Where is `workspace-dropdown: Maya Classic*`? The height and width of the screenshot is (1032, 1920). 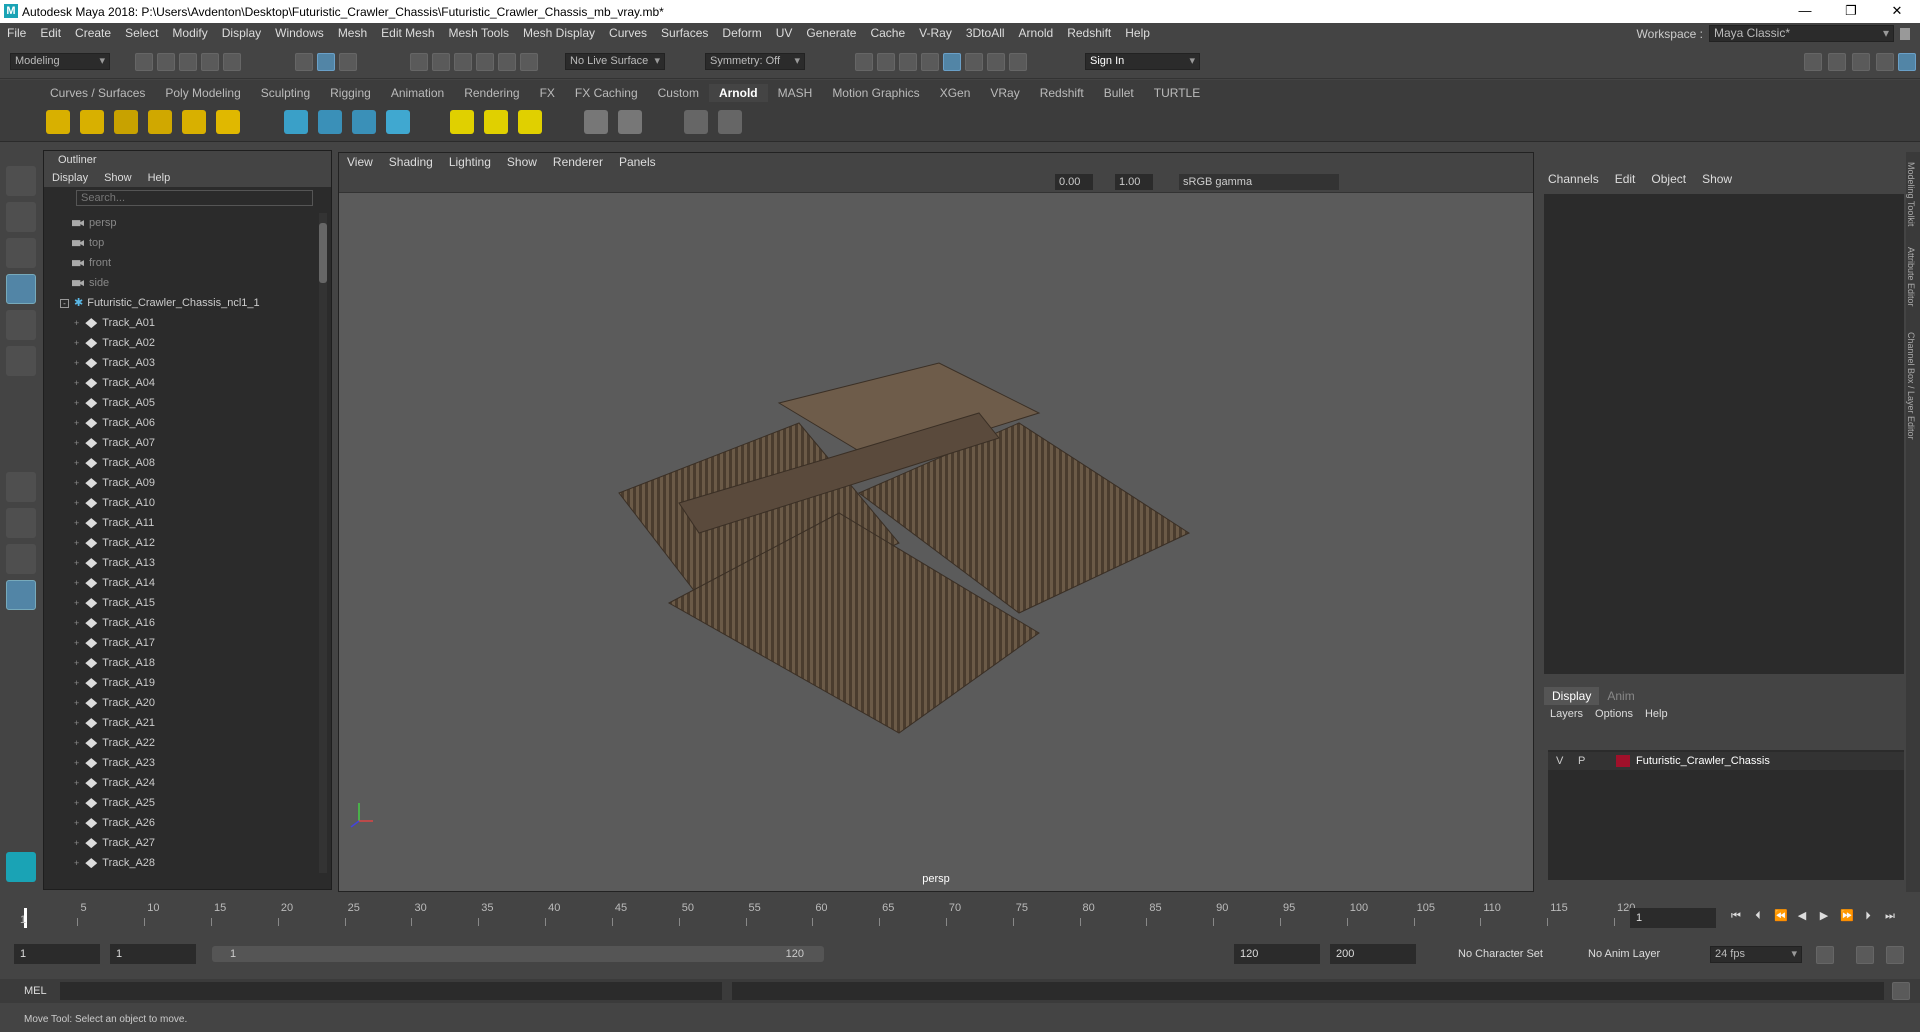
workspace-dropdown: Maya Classic* is located at coordinates (1801, 33).